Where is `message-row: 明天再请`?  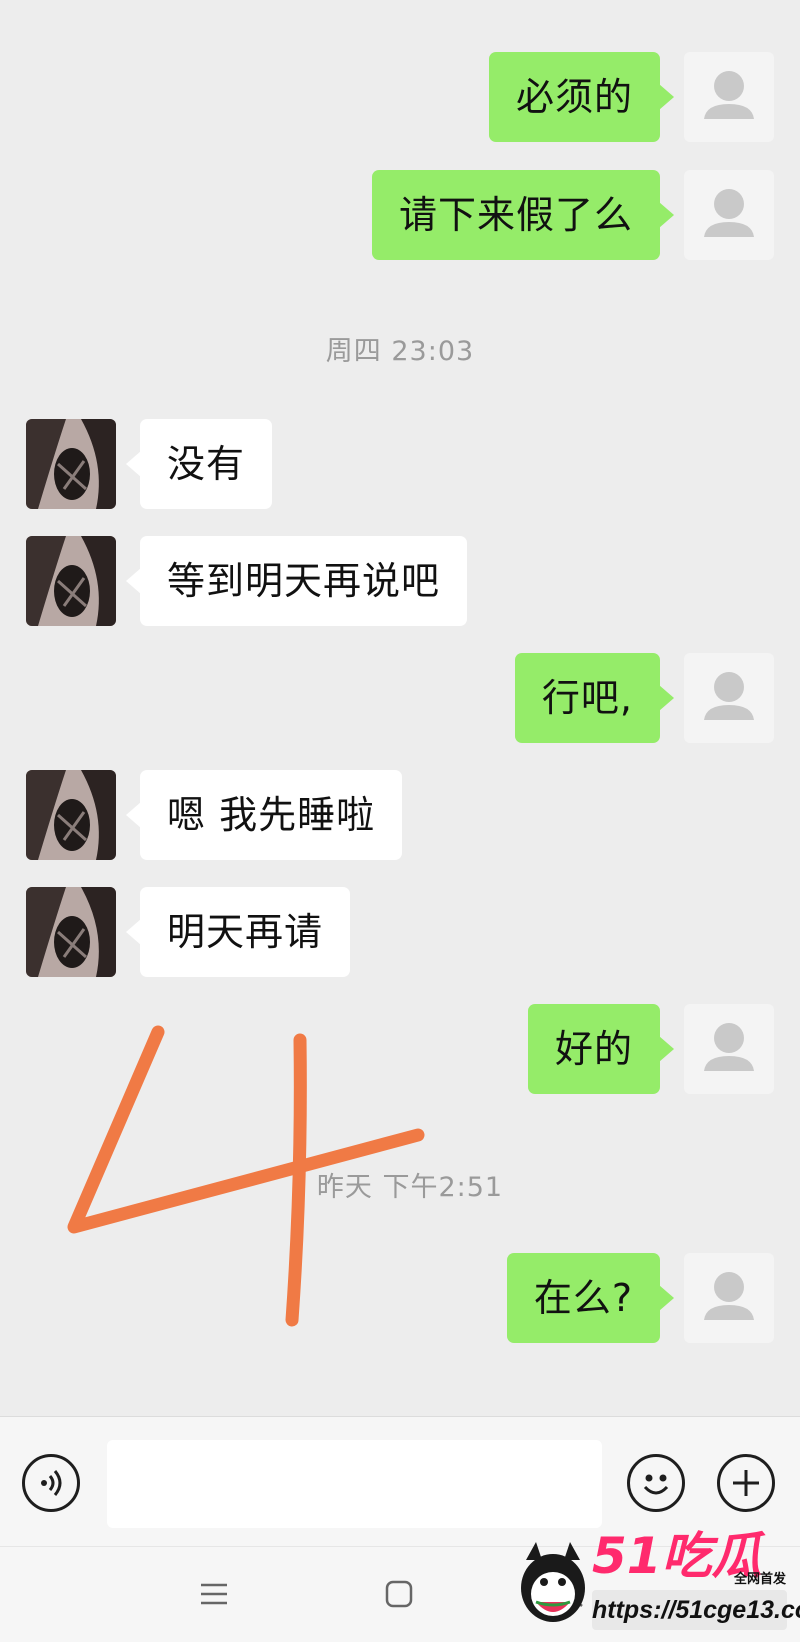
message-row: 明天再请 is located at coordinates (400, 932).